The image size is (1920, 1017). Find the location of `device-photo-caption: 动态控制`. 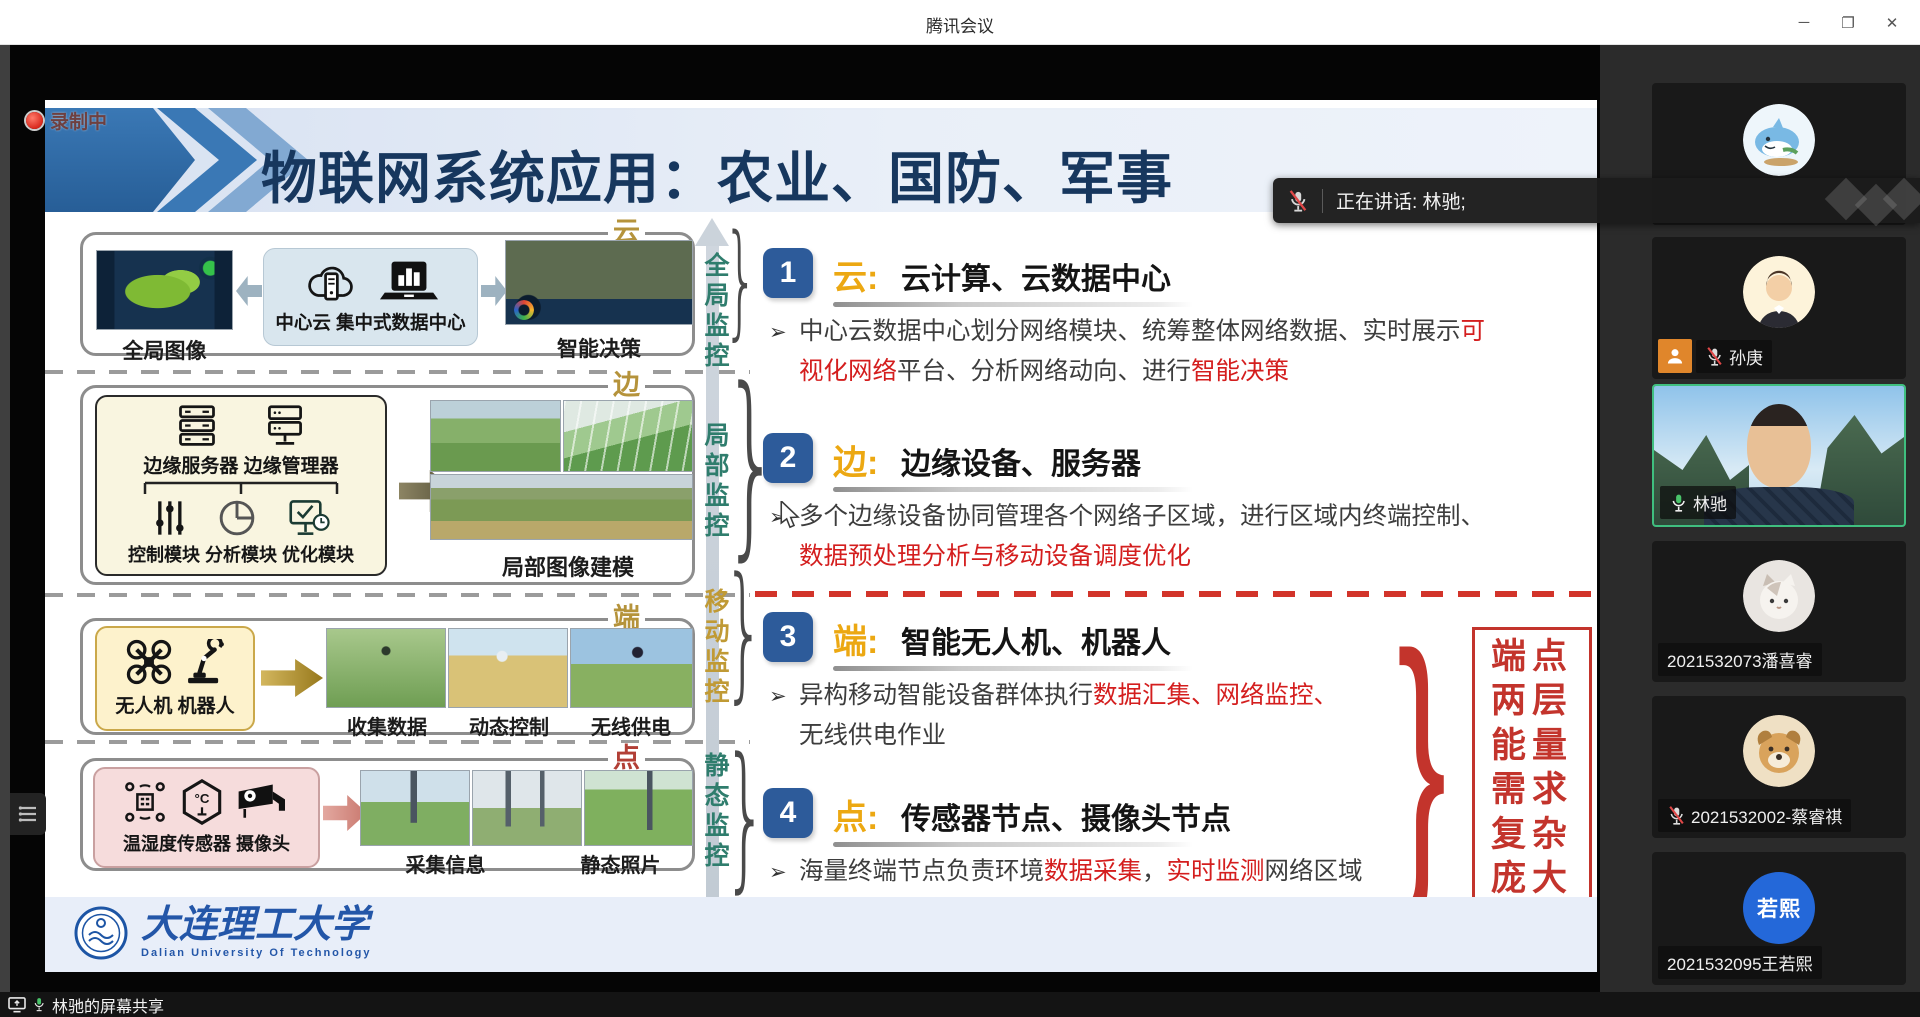

device-photo-caption: 动态控制 is located at coordinates (509, 728).